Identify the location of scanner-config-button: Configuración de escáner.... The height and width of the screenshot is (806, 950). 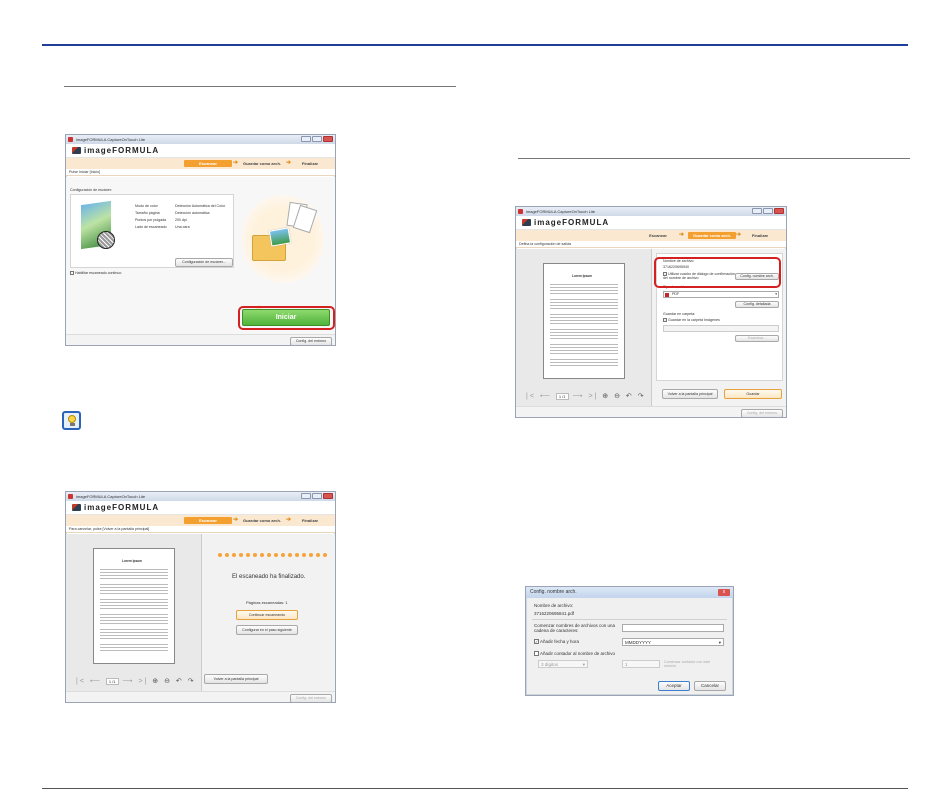
(204, 262).